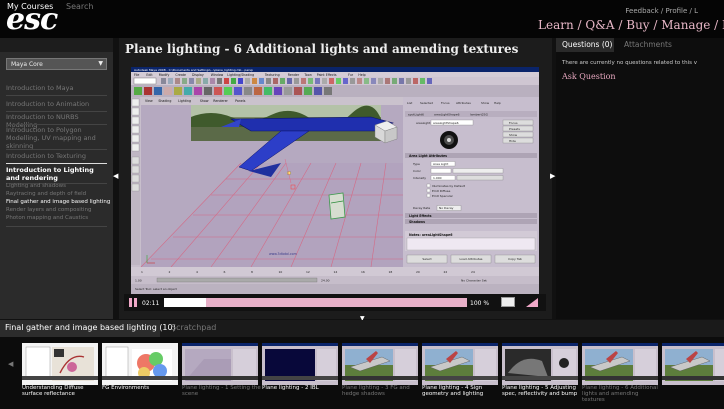 Image resolution: width=724 pixels, height=409 pixels. Describe the element at coordinates (447, 115) in the screenshot. I see `ae-node-tab: areaLightShape6` at that location.